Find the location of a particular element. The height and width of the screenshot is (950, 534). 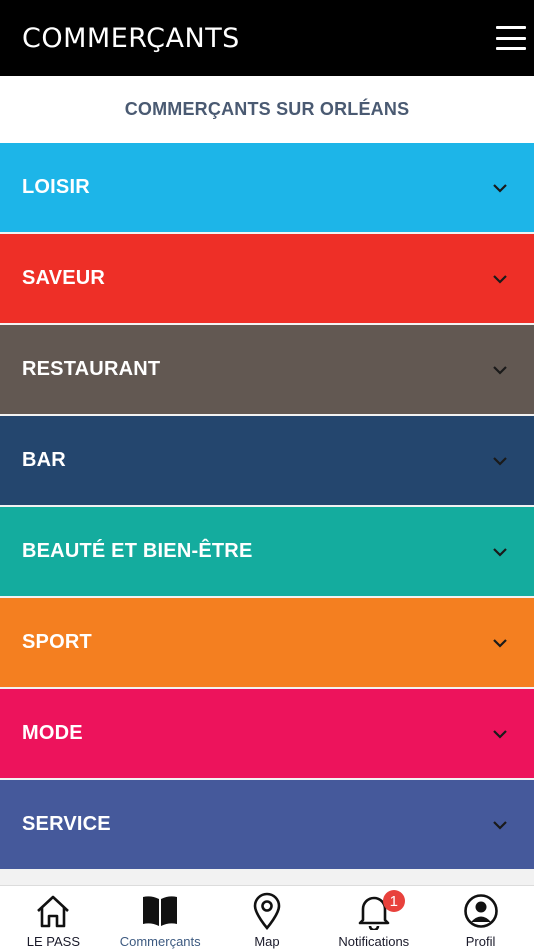

notification-badge: 1 is located at coordinates (393, 901).